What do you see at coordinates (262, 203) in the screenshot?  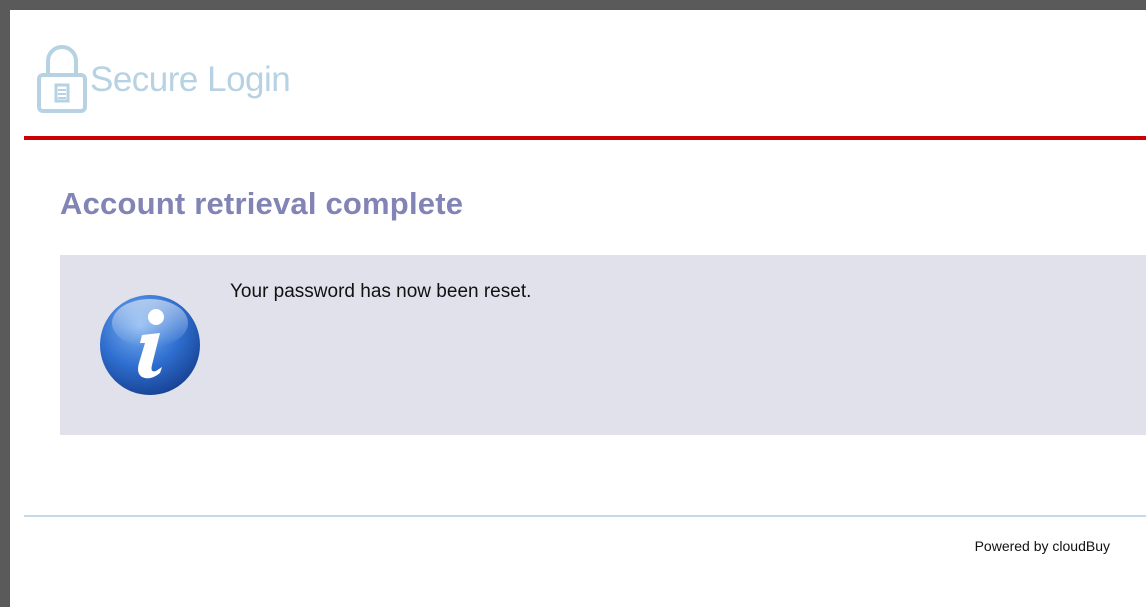 I see `page-title: Account retrieval complete` at bounding box center [262, 203].